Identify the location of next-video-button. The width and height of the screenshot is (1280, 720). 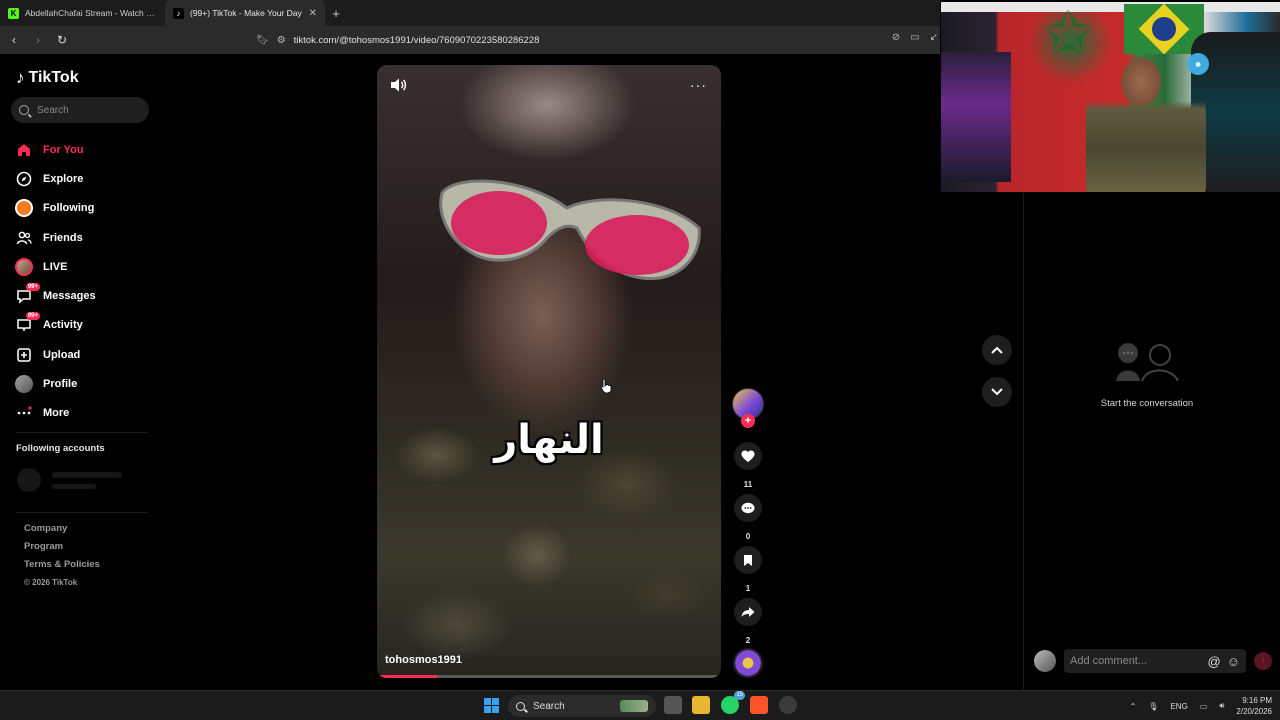
(997, 392).